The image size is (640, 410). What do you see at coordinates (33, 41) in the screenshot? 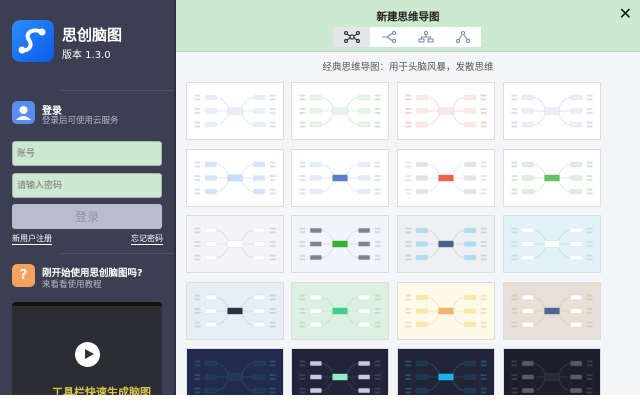
I see `app-logo` at bounding box center [33, 41].